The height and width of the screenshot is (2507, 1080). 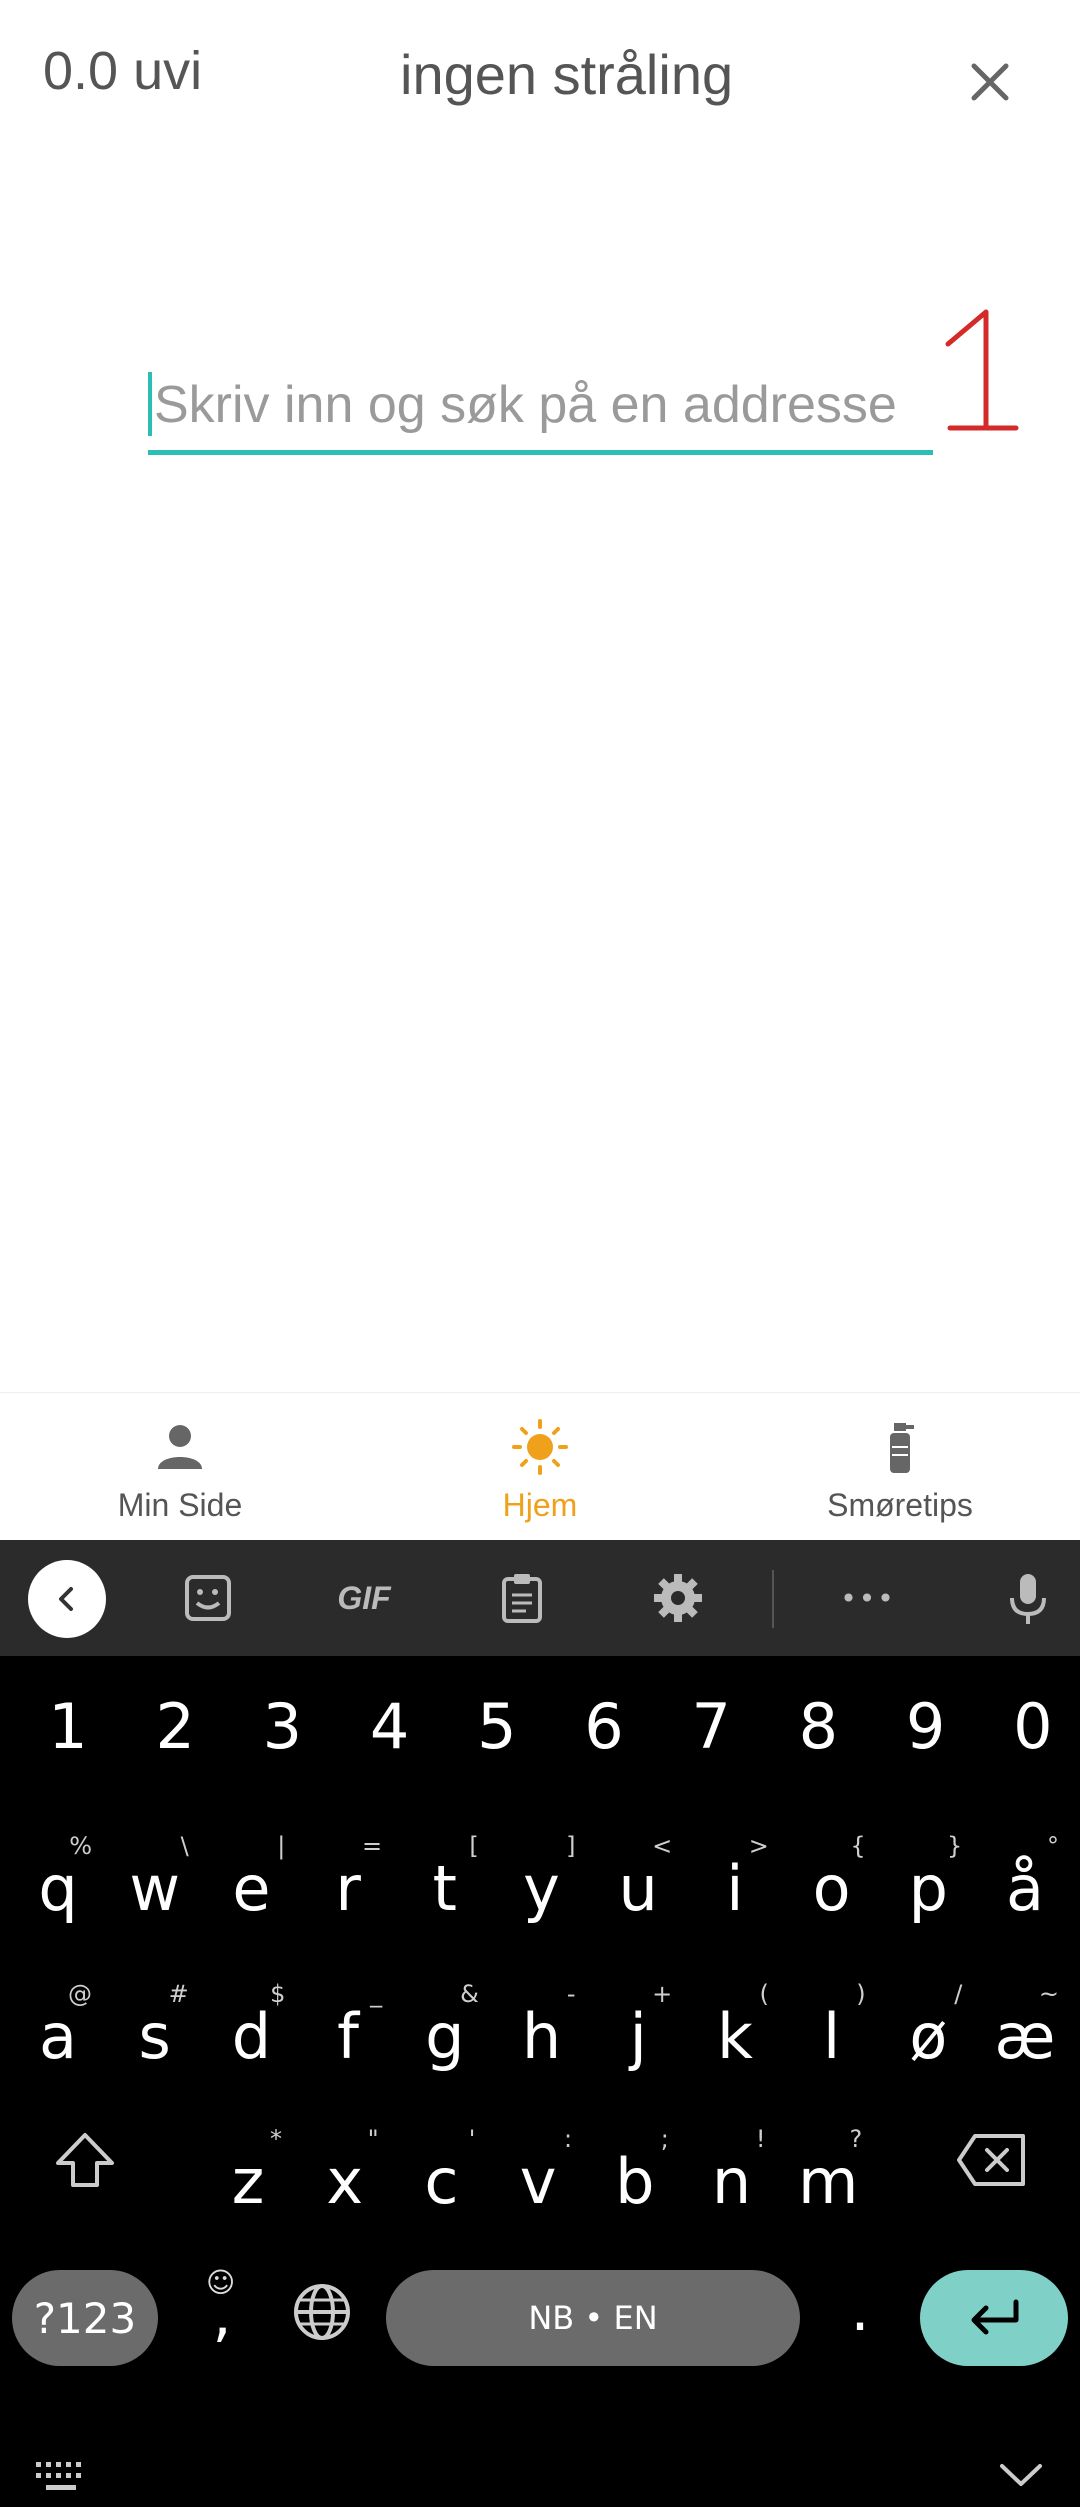 I want to click on key-label: i, so click(x=735, y=1888).